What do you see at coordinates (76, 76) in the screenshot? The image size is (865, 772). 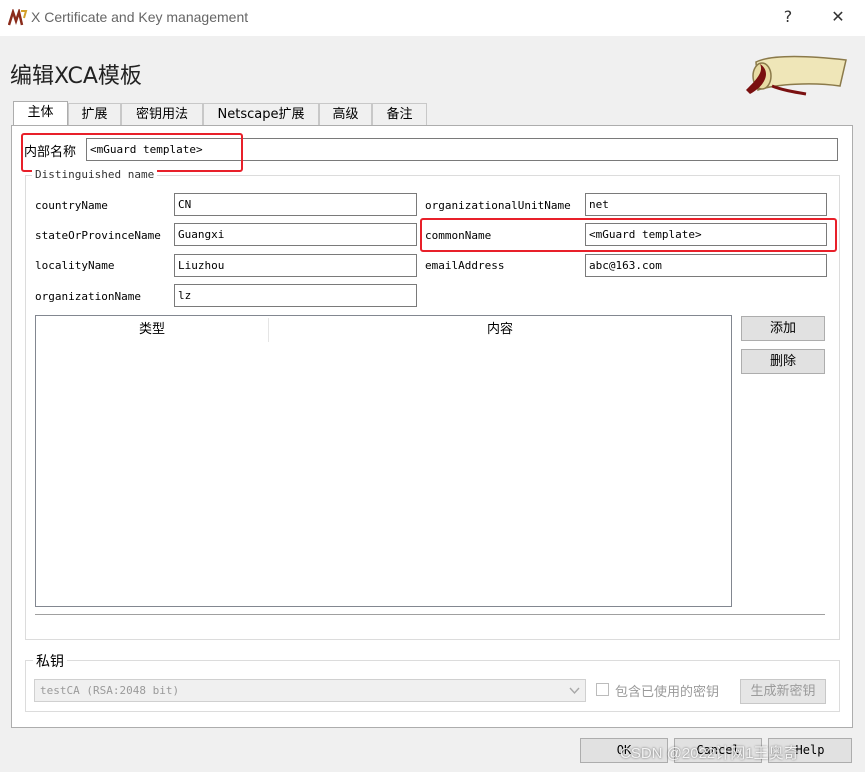 I see `dialog-title: 编辑XCA模板` at bounding box center [76, 76].